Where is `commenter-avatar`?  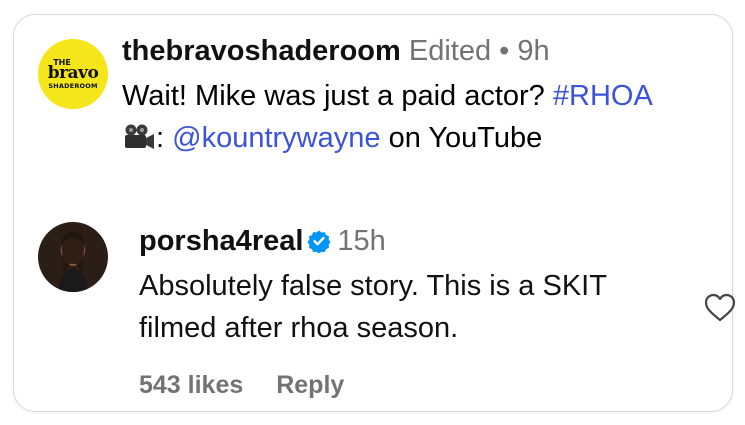
commenter-avatar is located at coordinates (73, 257).